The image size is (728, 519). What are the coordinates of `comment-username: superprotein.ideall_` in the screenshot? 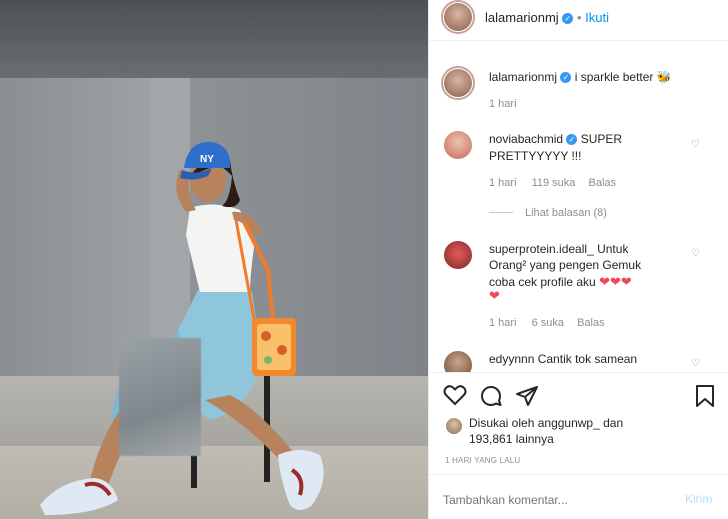 It's located at (541, 249).